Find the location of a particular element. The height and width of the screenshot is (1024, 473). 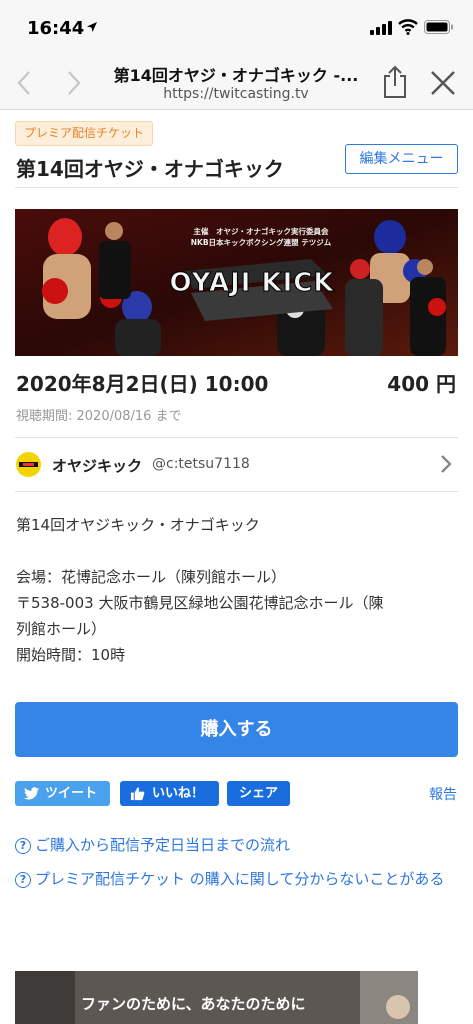

banner-logo-text: OYAJI KICK is located at coordinates (251, 283).